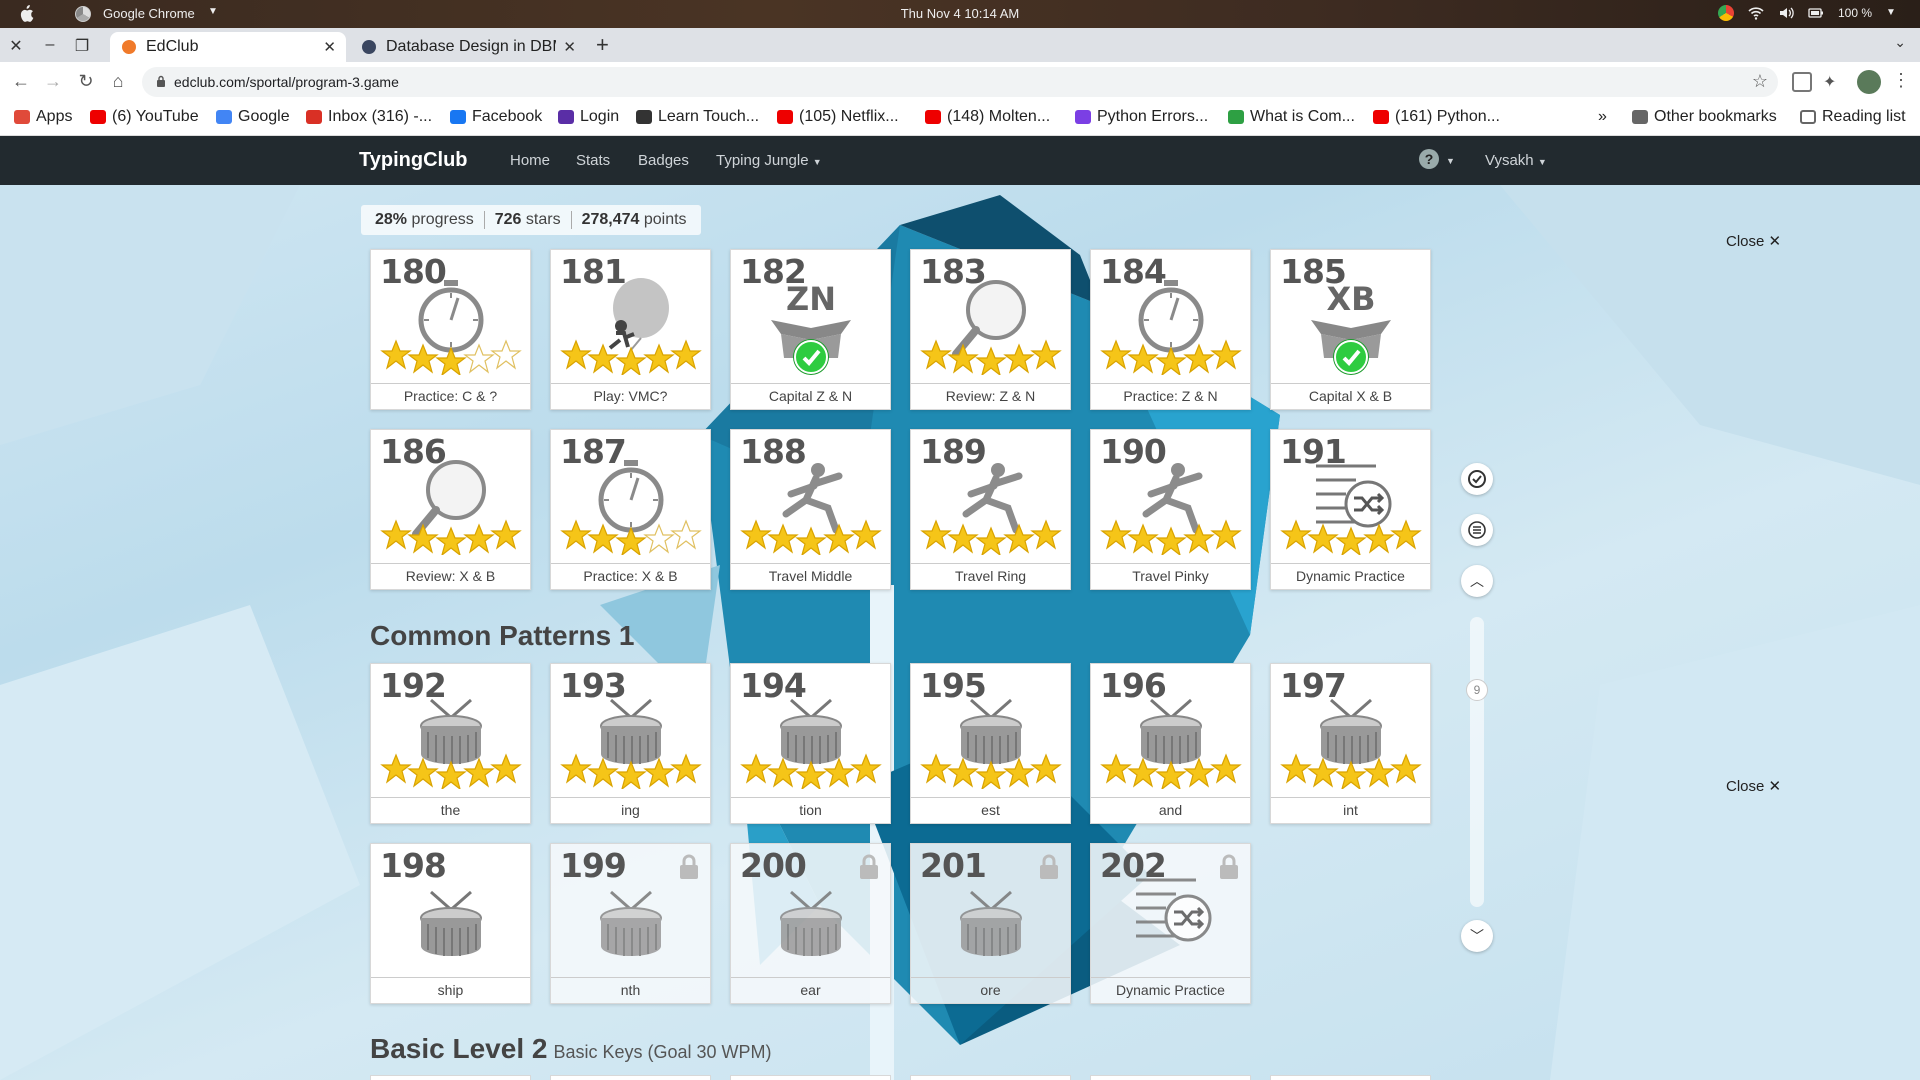 This screenshot has width=1920, height=1080. Describe the element at coordinates (630, 810) in the screenshot. I see `lesson-label: ing` at that location.